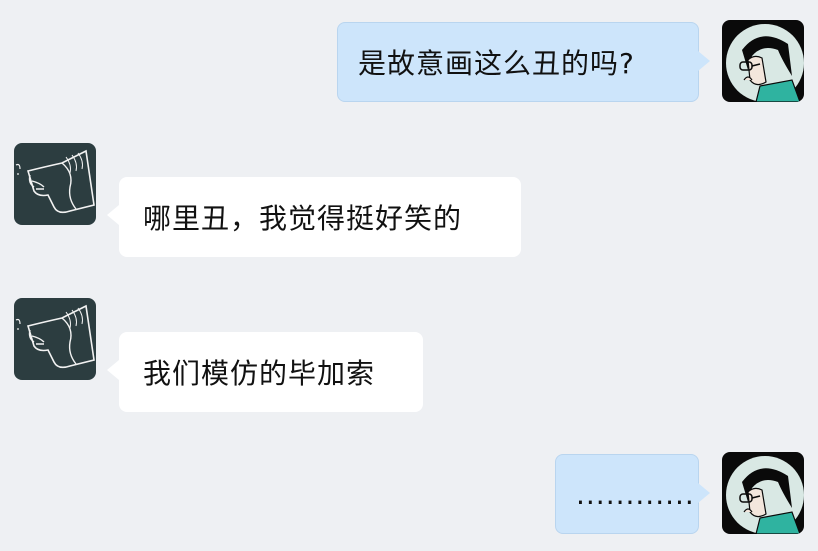 The image size is (818, 551). I want to click on message-text: 是故意画这么丑的吗?, so click(496, 63).